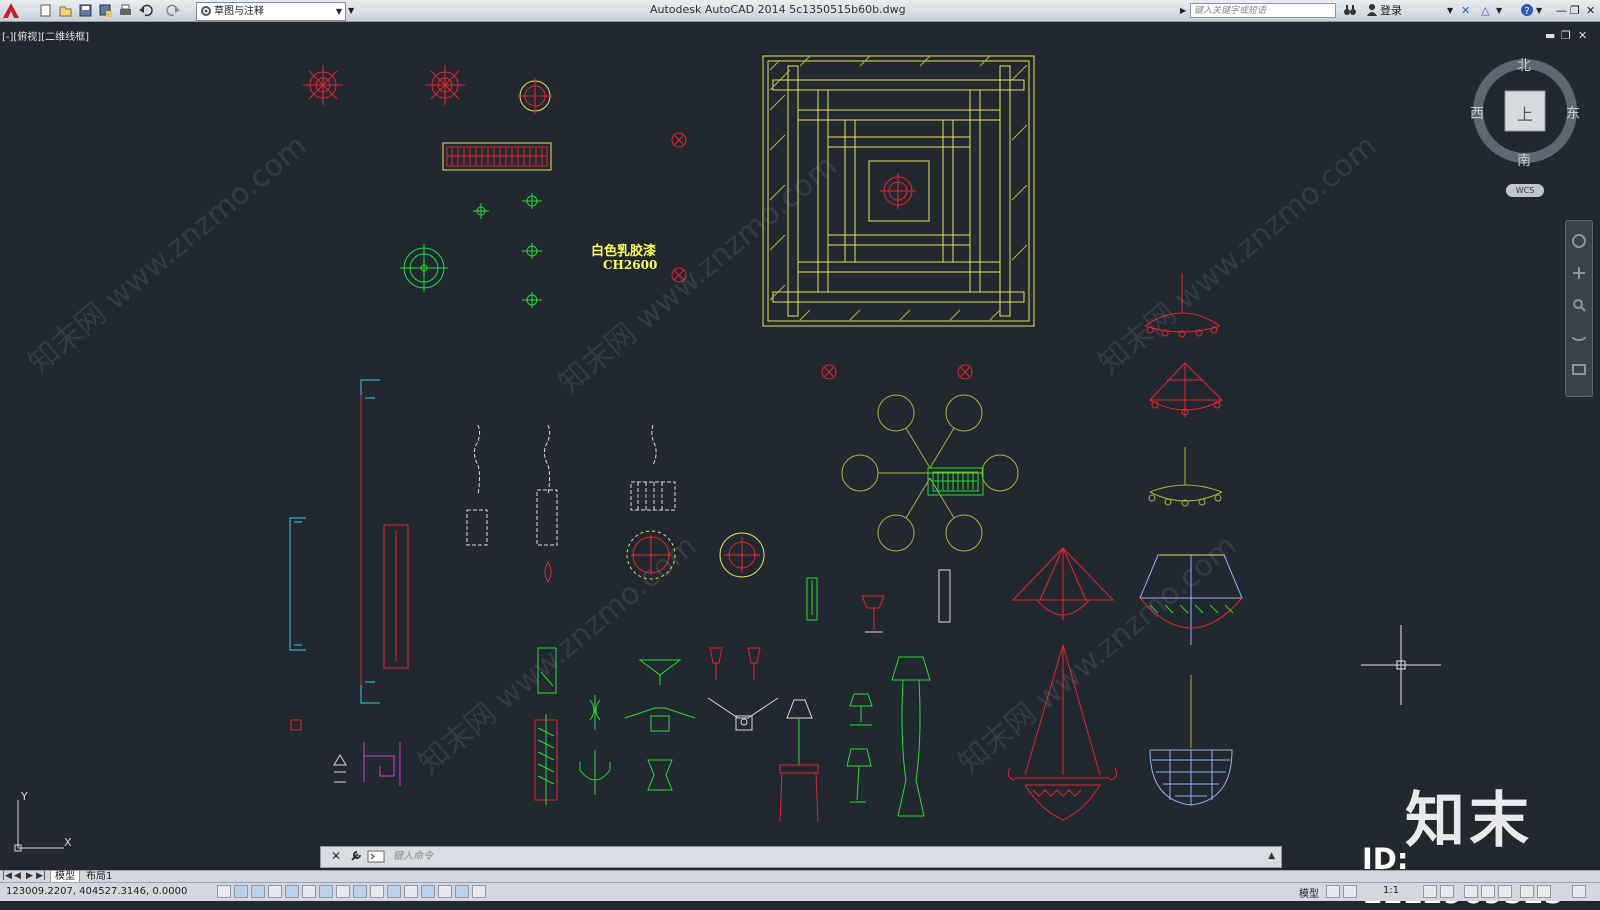 Image resolution: width=1600 pixels, height=910 pixels. I want to click on lock-ui-icon, so click(1488, 891).